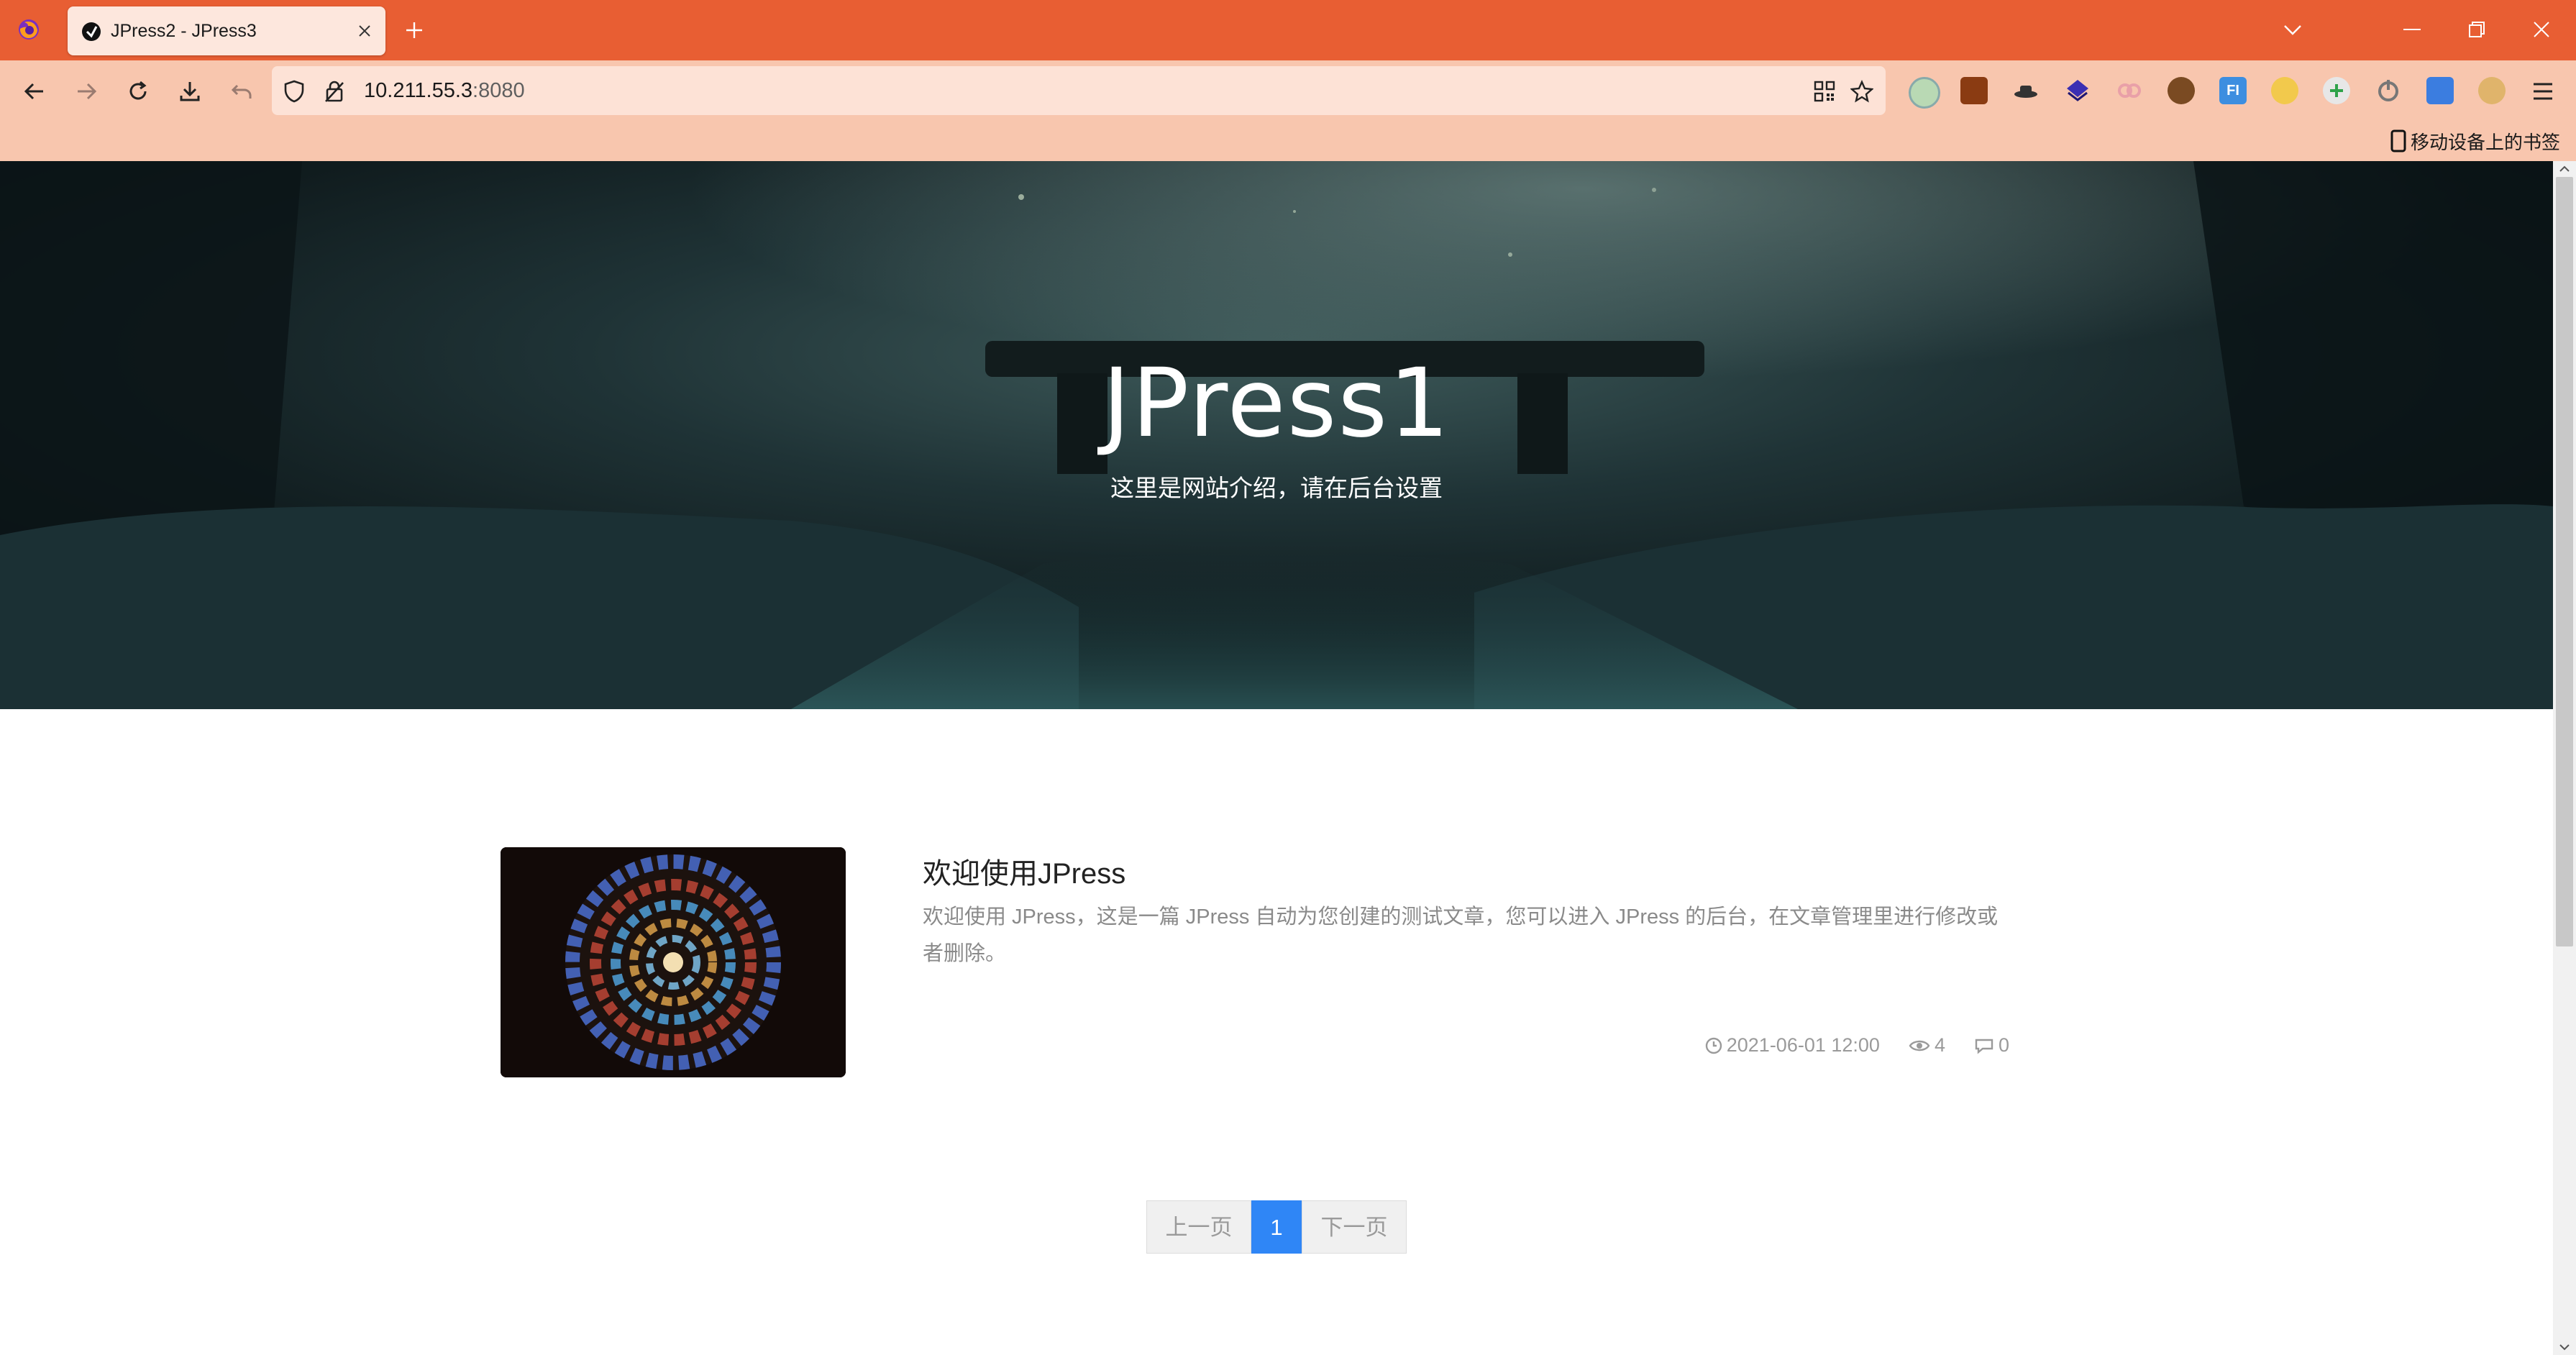 This screenshot has width=2576, height=1355. I want to click on navigation-toolbar: 10.211.55.3:8080 FI, so click(1288, 91).